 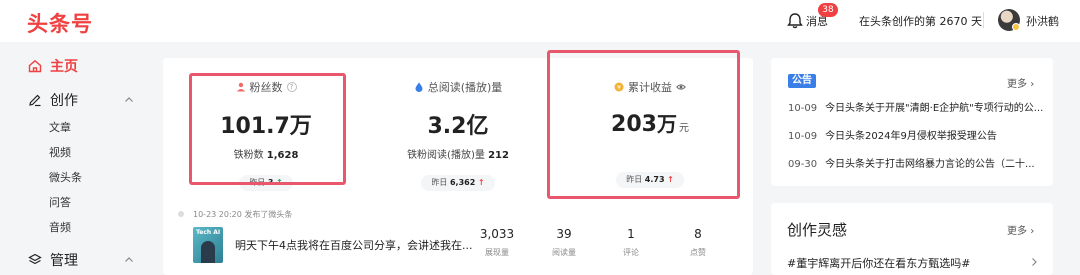 What do you see at coordinates (439, 182) in the screenshot?
I see `yesterday-label: 昨日` at bounding box center [439, 182].